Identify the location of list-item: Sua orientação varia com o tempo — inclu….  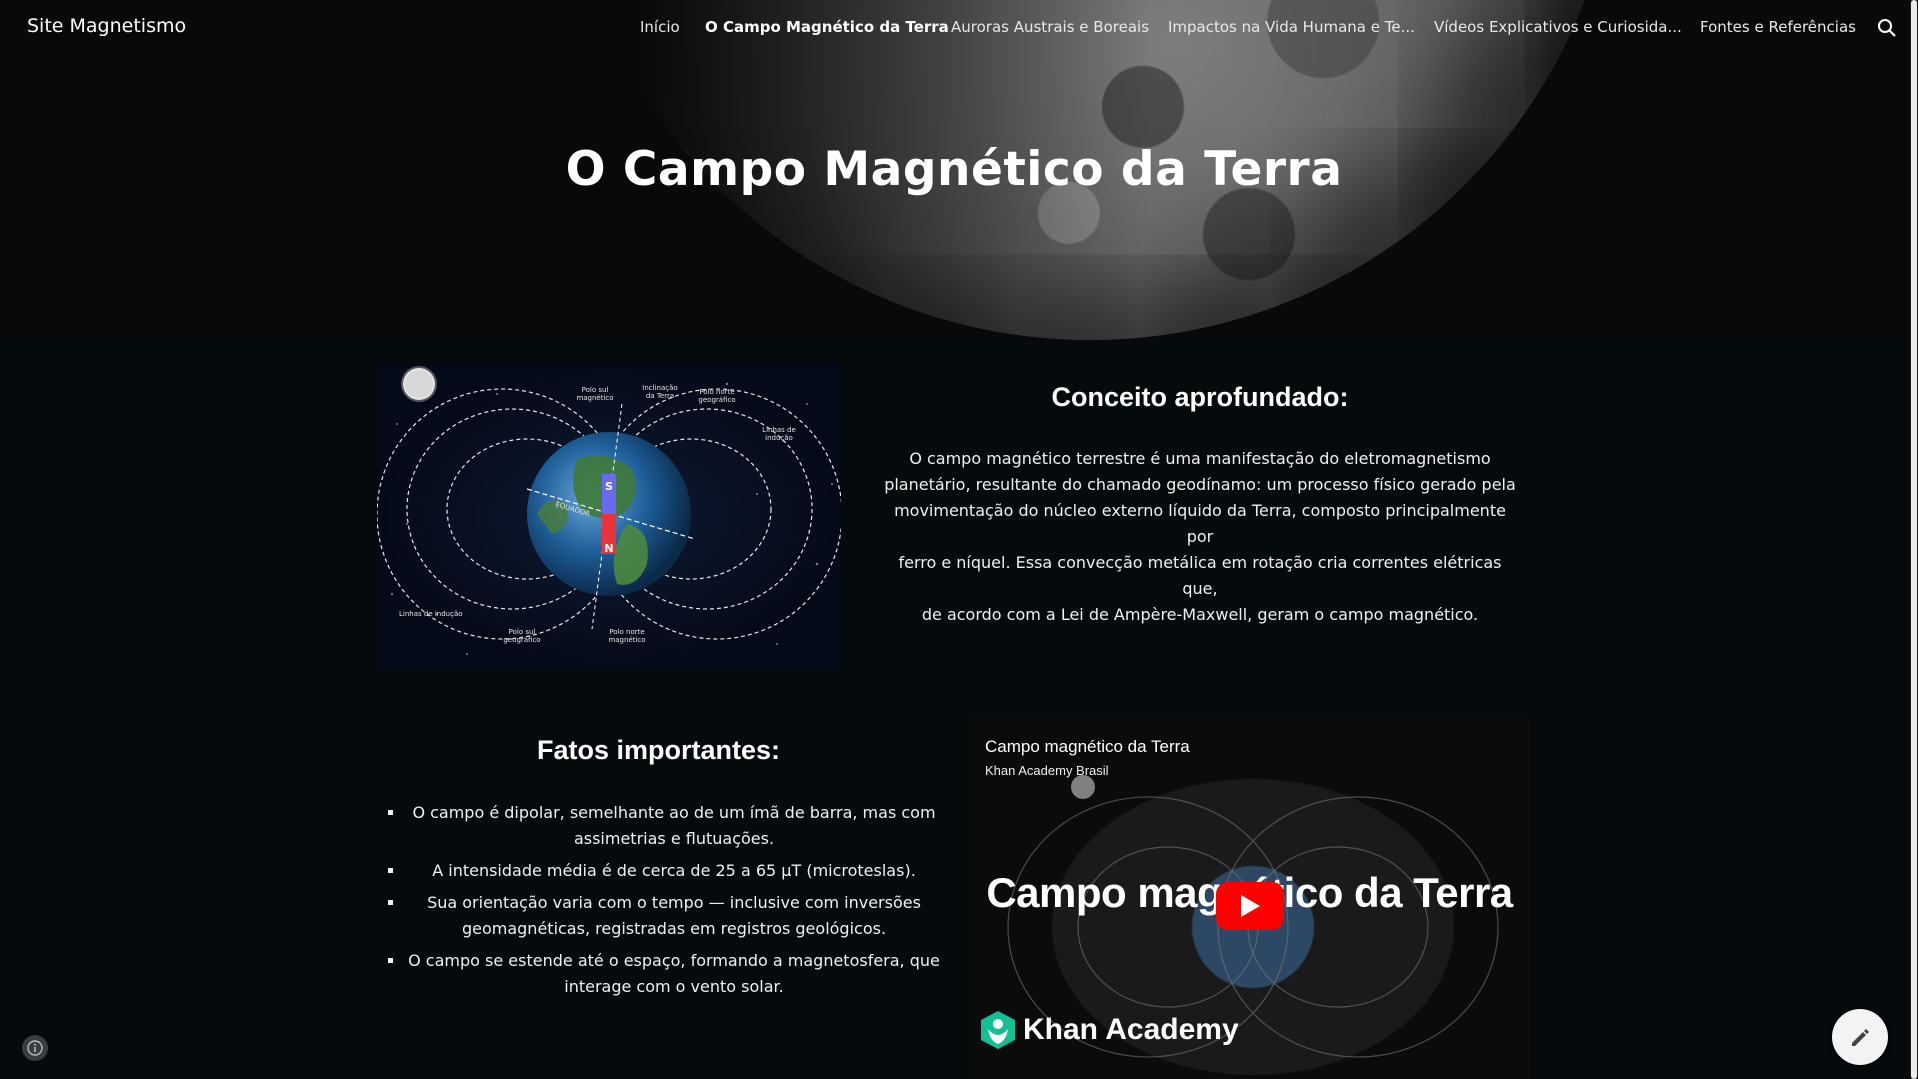
(665, 916).